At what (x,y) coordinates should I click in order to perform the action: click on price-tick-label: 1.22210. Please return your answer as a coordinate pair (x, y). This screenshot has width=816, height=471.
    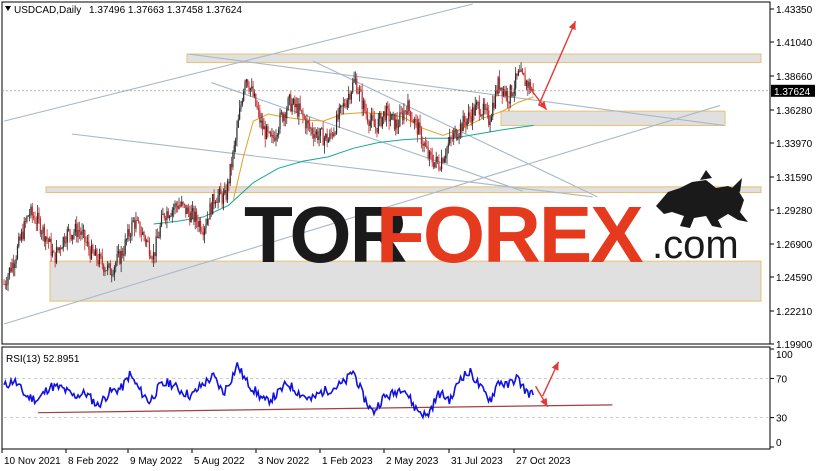
    Looking at the image, I should click on (794, 312).